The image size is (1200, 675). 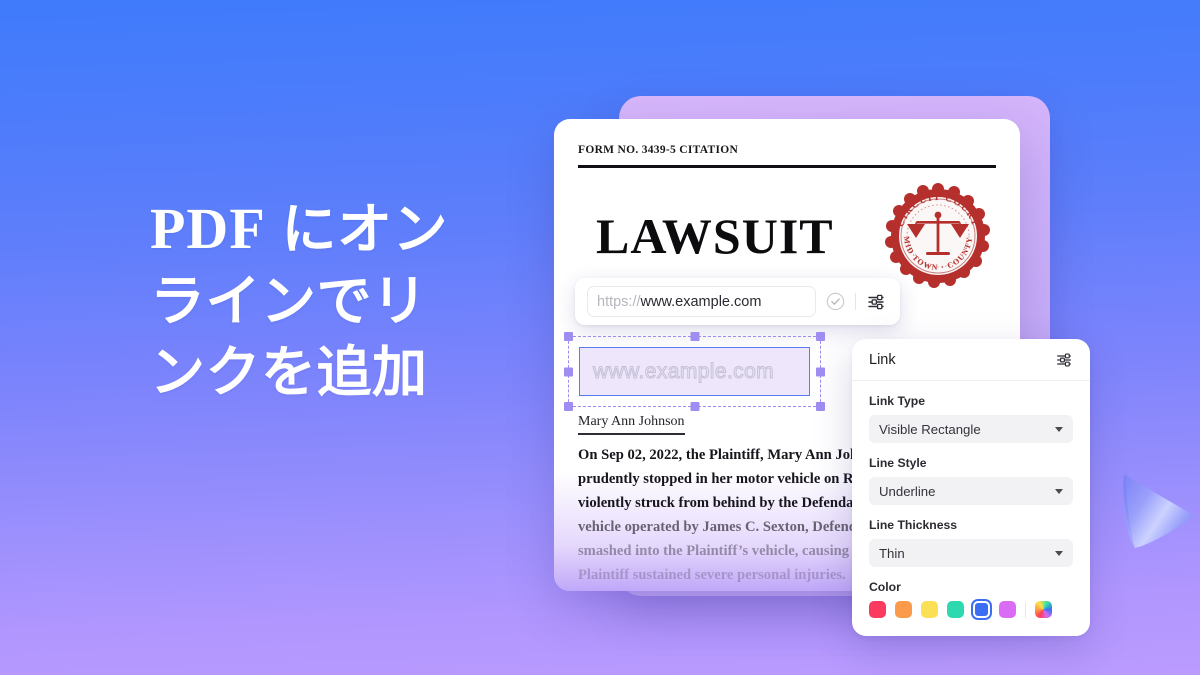 I want to click on header-rule, so click(x=787, y=166).